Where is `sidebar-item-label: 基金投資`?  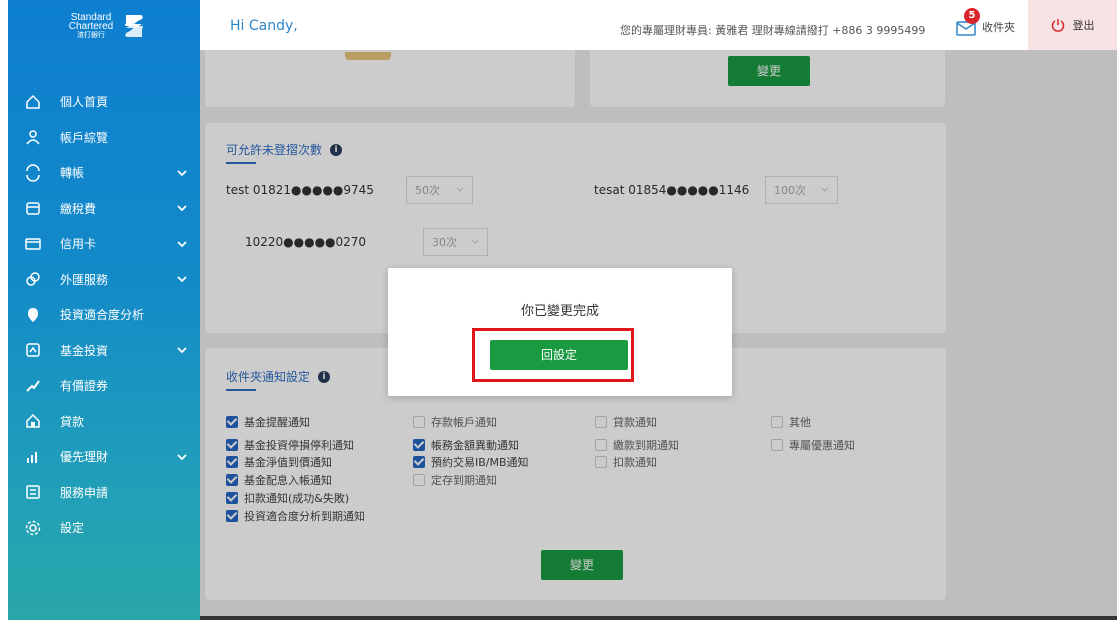
sidebar-item-label: 基金投資 is located at coordinates (84, 350).